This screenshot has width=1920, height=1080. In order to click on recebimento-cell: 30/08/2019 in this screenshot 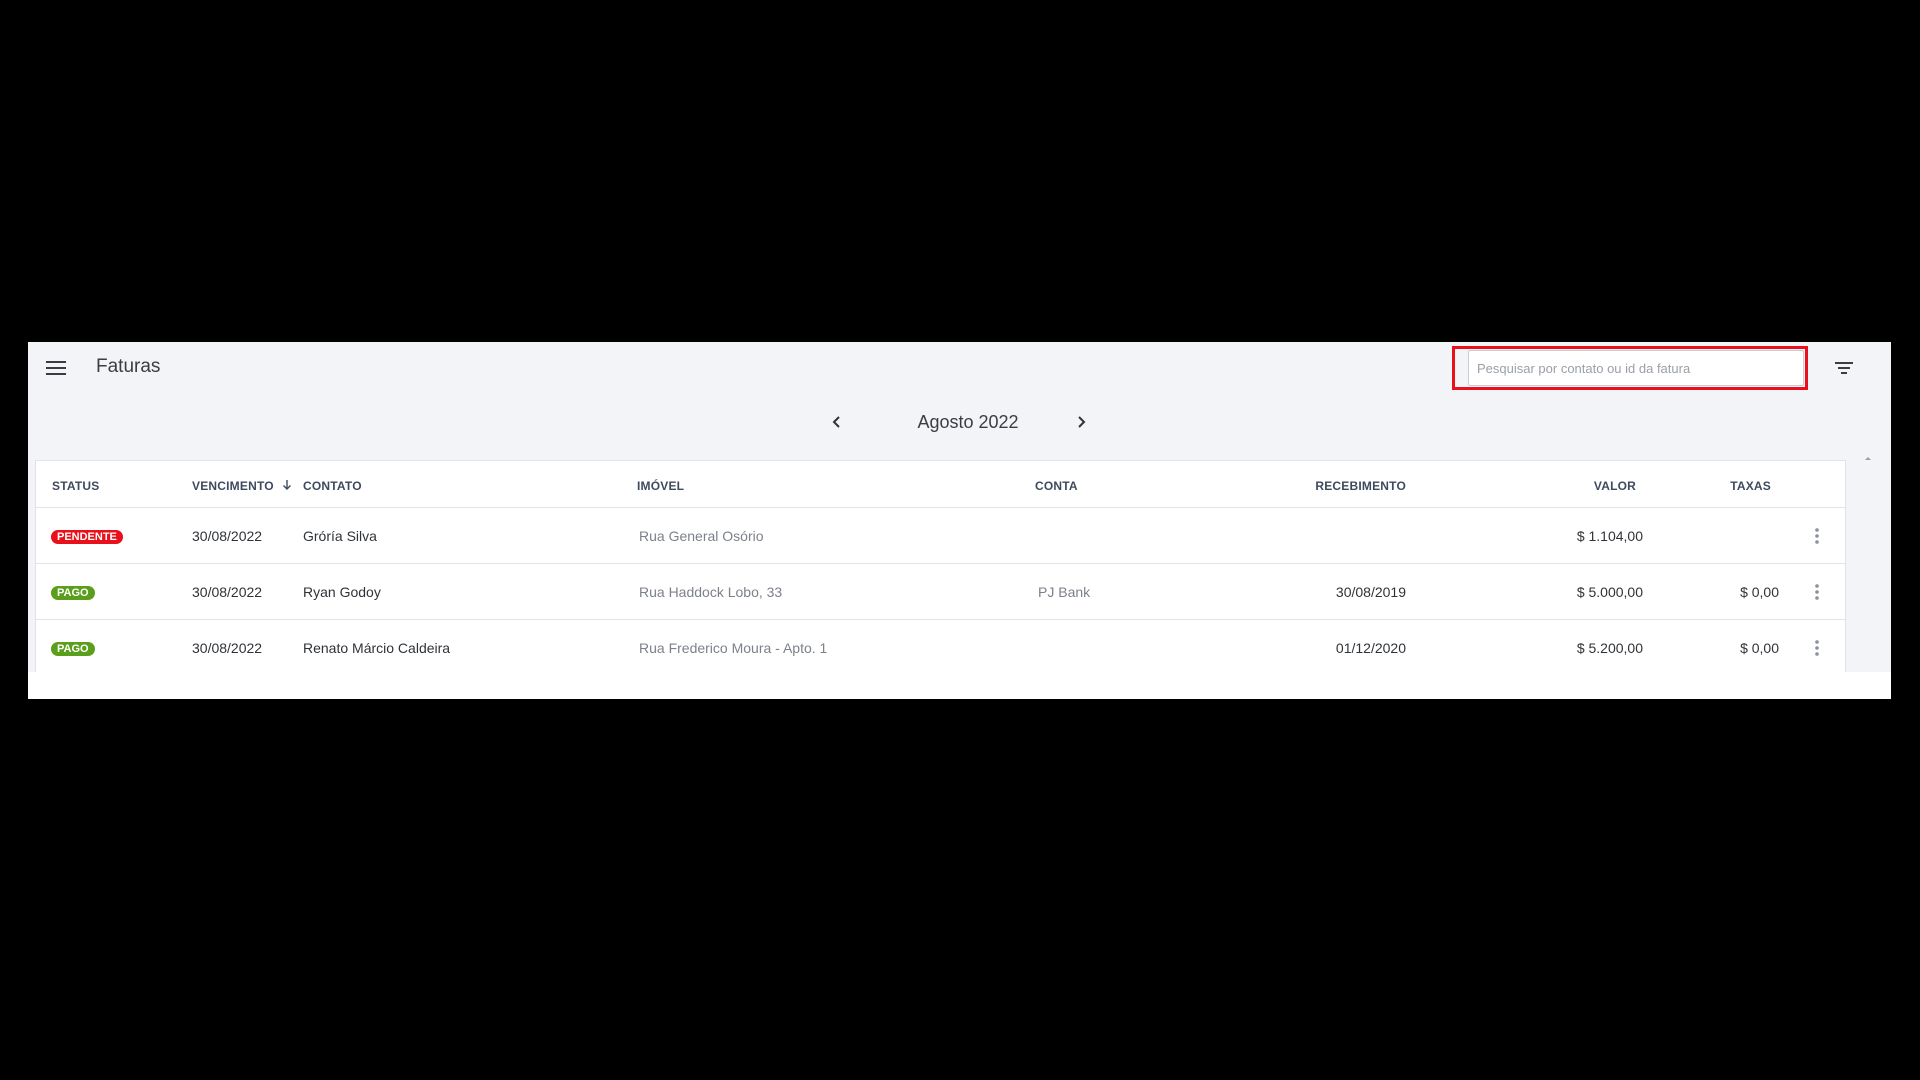, I will do `click(1370, 592)`.